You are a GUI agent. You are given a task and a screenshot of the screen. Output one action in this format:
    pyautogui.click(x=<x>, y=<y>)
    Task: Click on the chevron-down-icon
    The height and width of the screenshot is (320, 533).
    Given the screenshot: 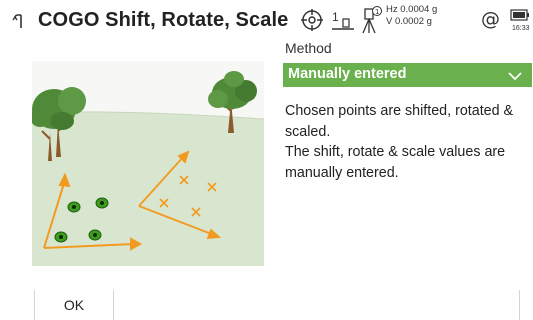 What is the action you would take?
    pyautogui.click(x=515, y=75)
    